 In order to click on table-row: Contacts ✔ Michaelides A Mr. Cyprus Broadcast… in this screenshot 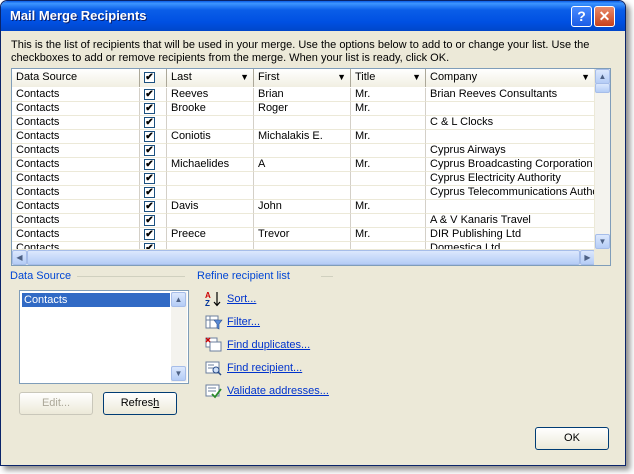, I will do `click(303, 165)`.